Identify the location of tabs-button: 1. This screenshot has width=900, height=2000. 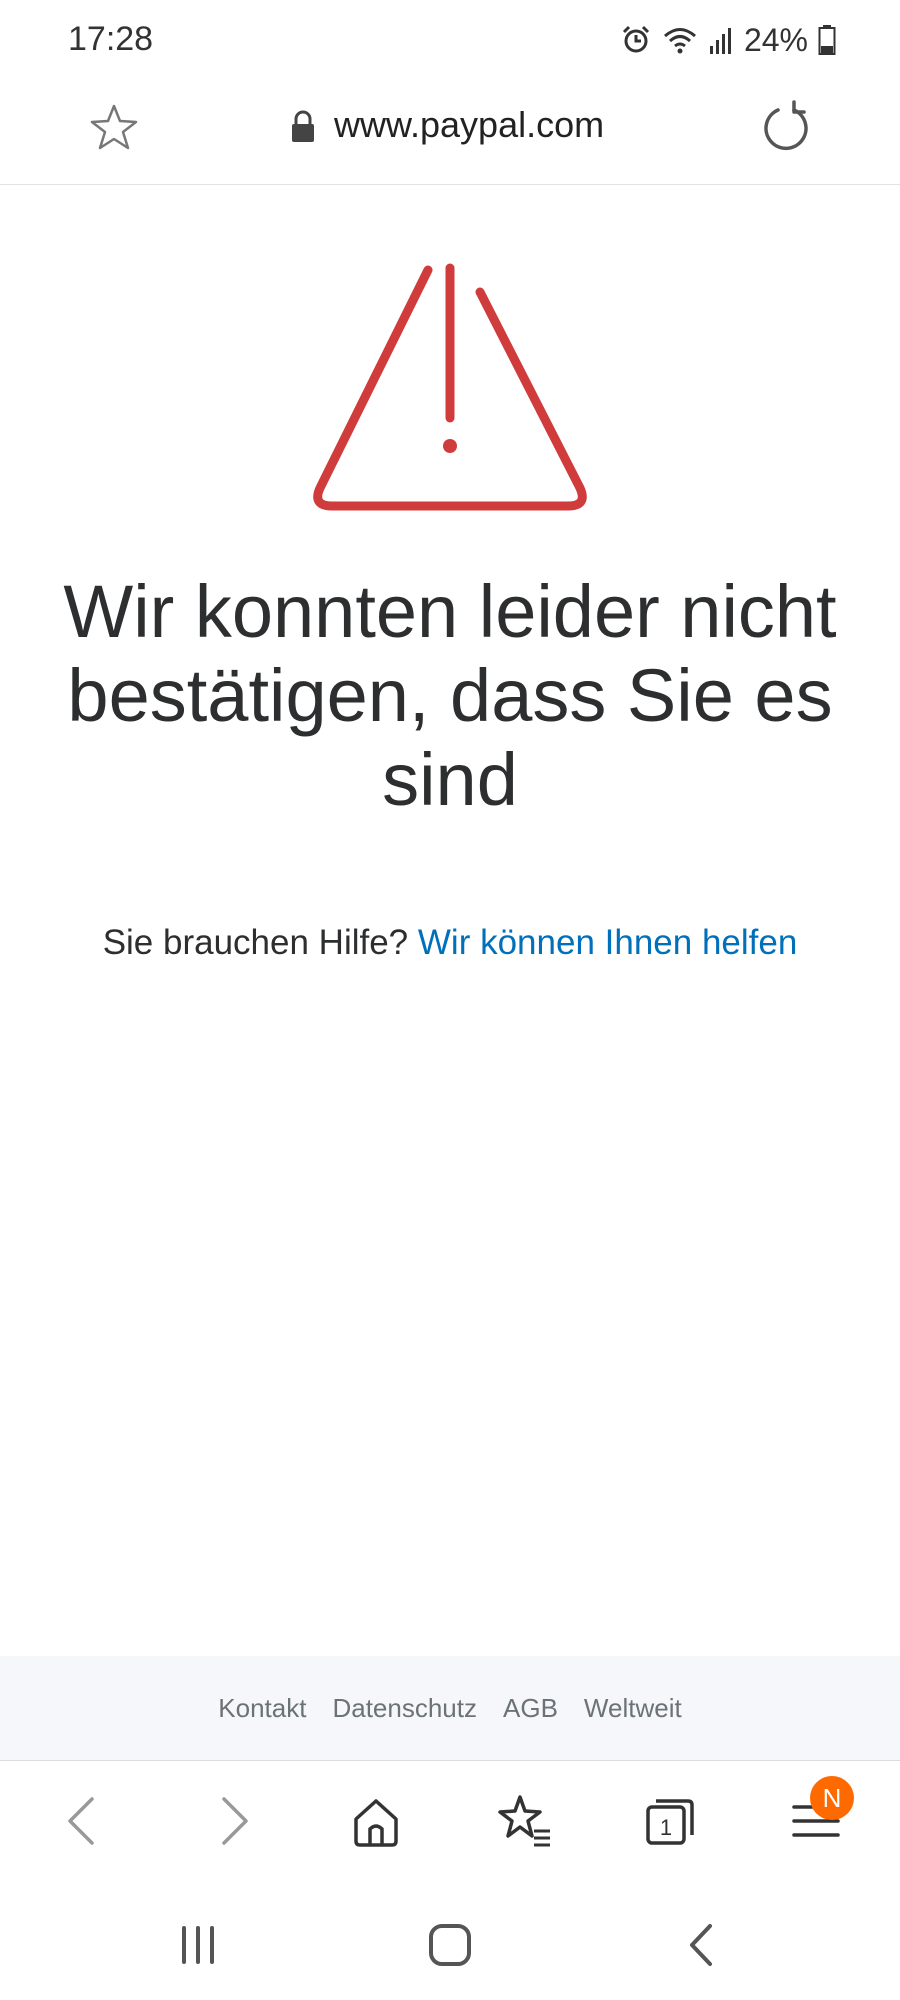
(670, 1821).